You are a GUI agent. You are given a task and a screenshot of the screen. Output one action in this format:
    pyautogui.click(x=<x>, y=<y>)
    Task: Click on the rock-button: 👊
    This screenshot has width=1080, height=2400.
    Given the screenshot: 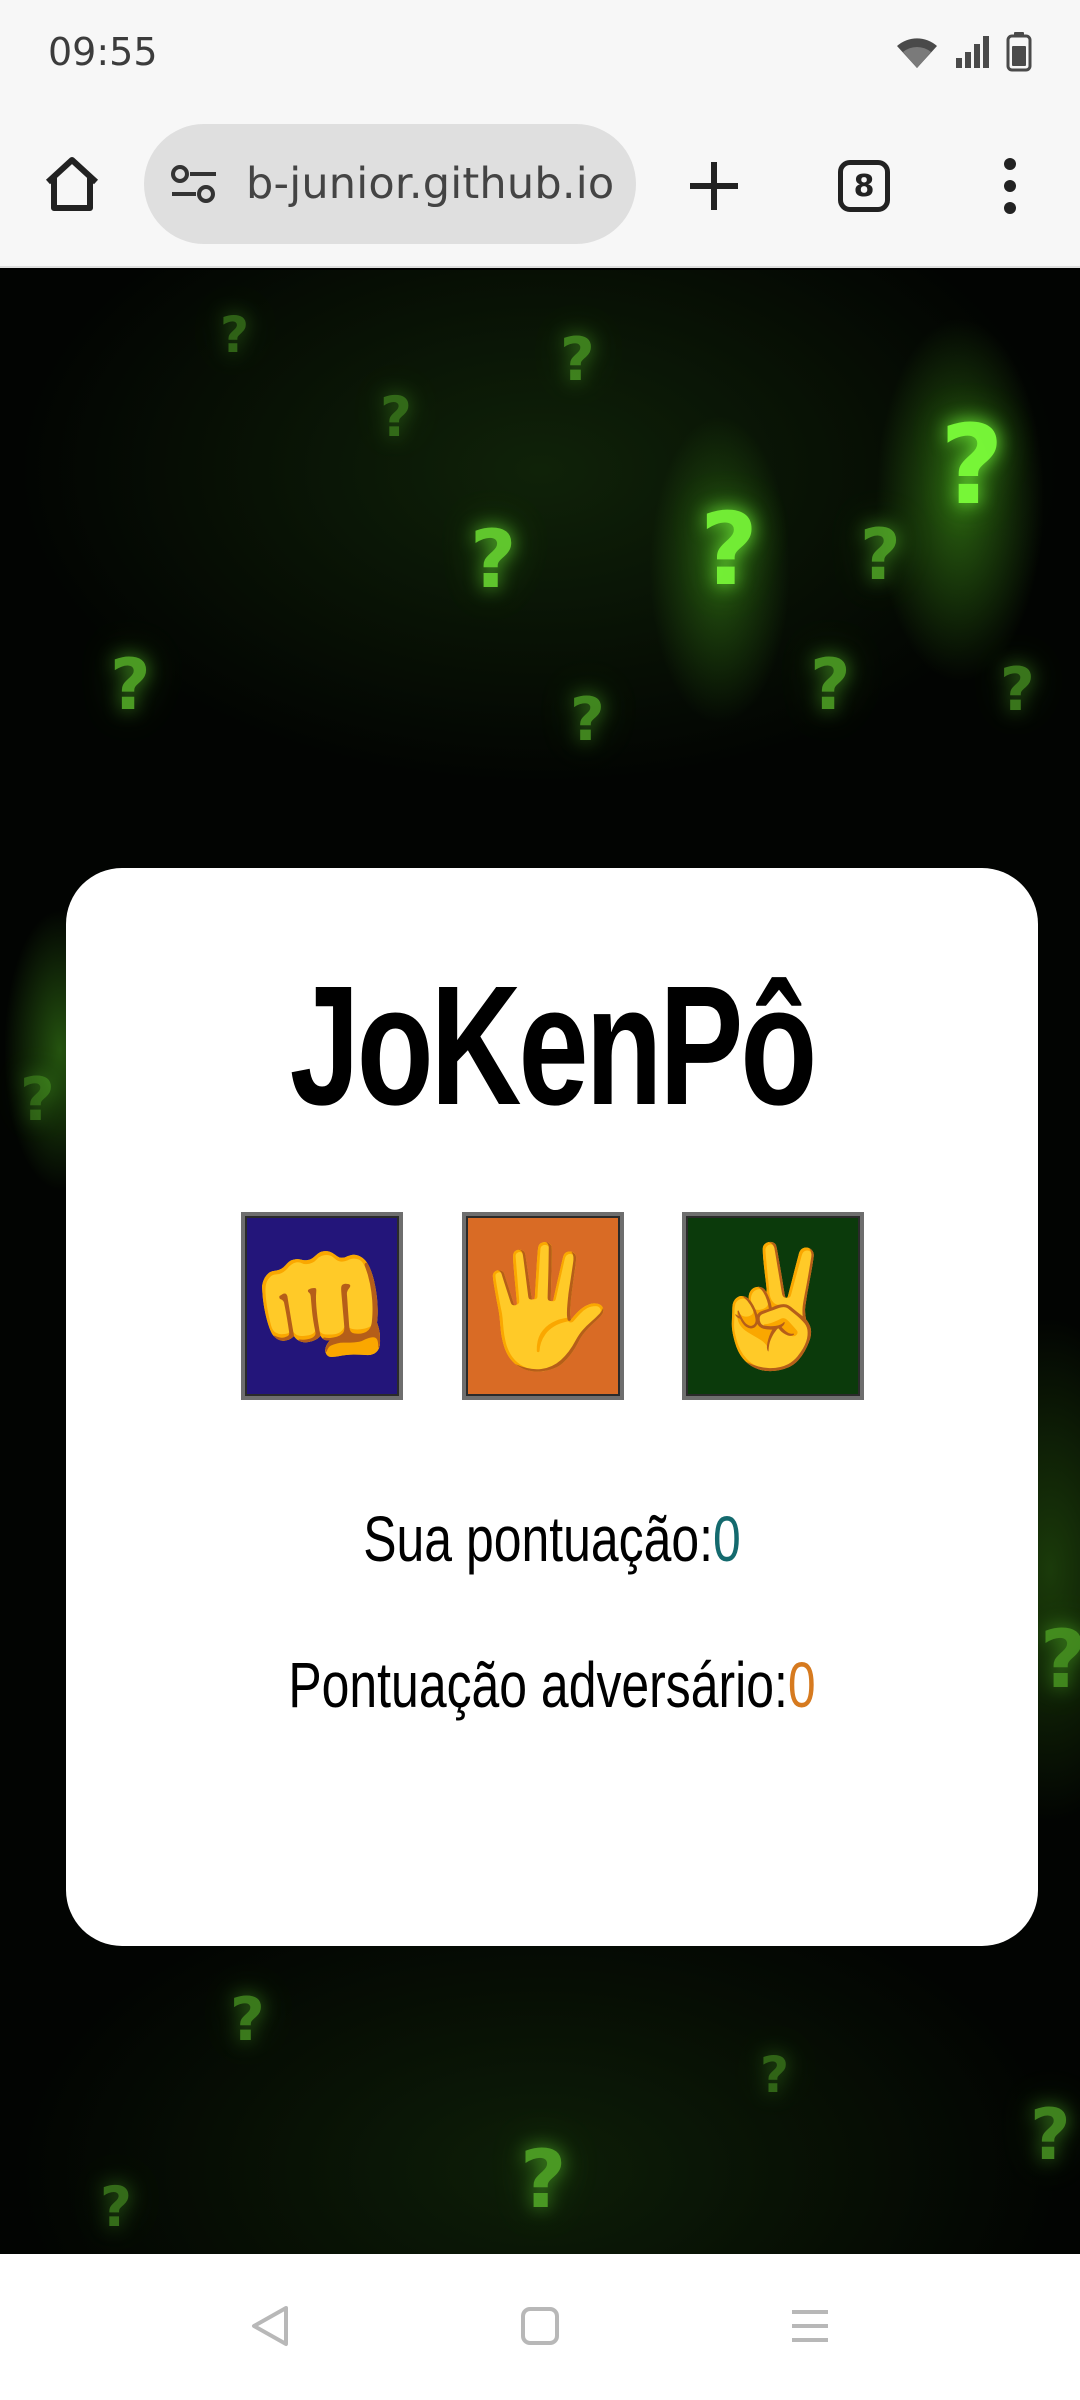 What is the action you would take?
    pyautogui.click(x=322, y=1306)
    